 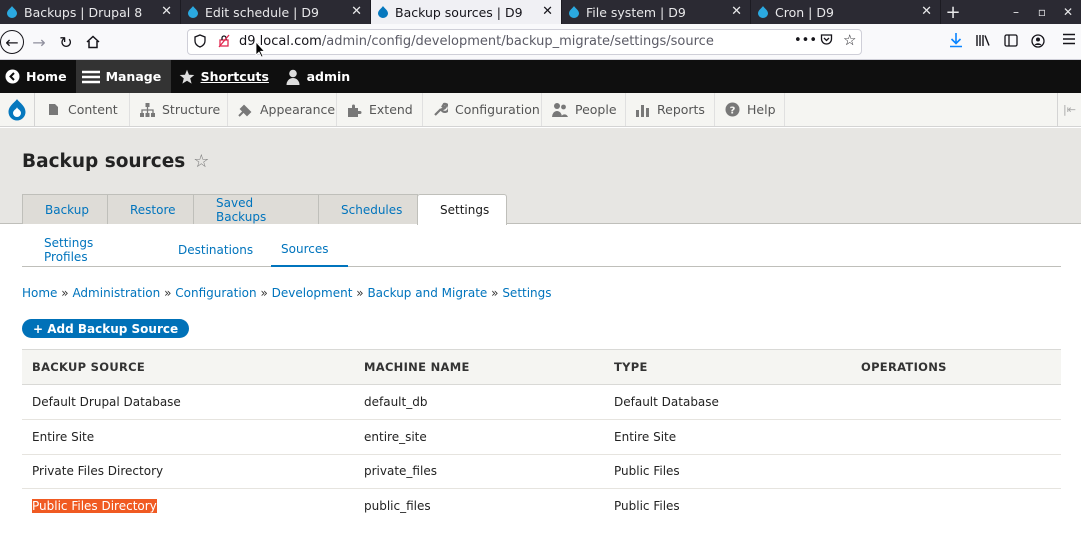 I want to click on library-icon, so click(x=983, y=42).